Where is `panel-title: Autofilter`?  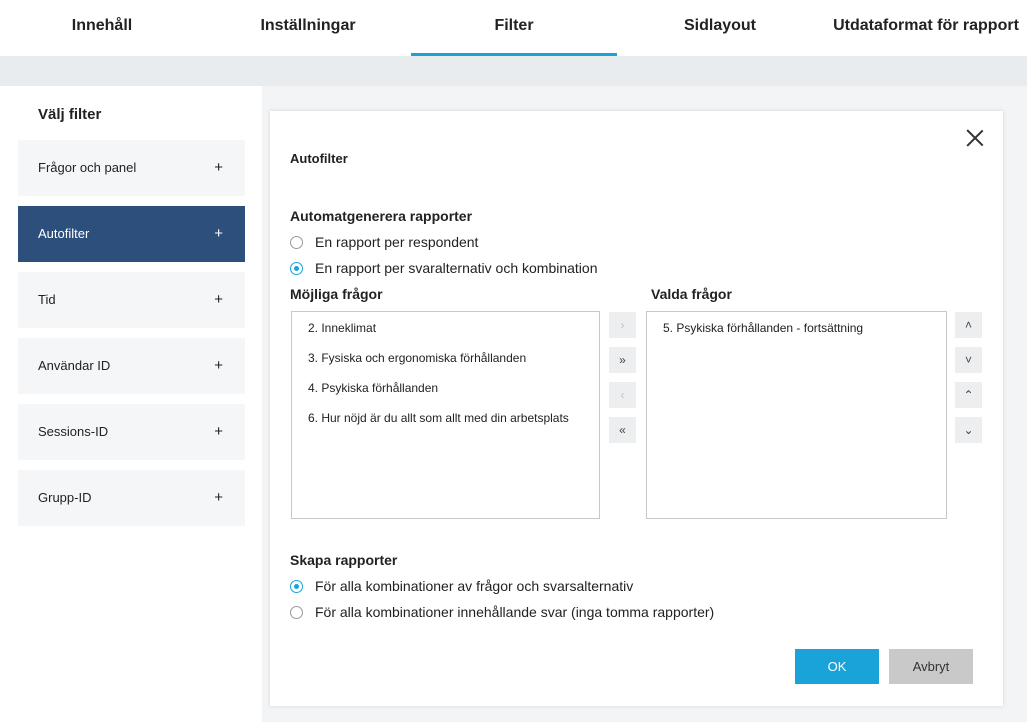 panel-title: Autofilter is located at coordinates (319, 158).